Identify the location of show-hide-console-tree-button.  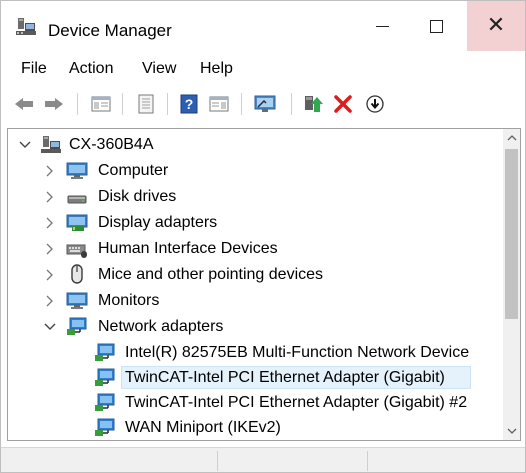
(101, 104).